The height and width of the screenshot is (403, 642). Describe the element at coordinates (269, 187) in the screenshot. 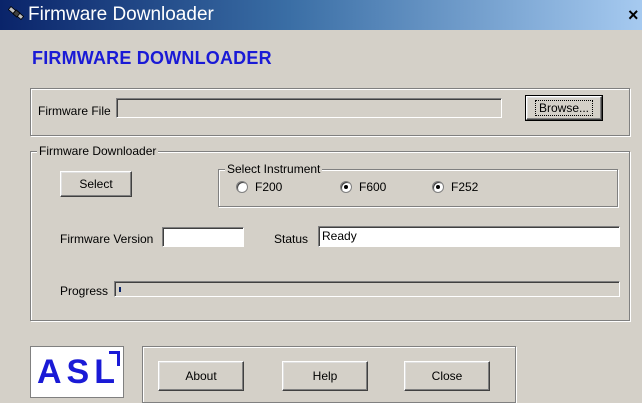

I see `radio-f200-label: F200` at that location.